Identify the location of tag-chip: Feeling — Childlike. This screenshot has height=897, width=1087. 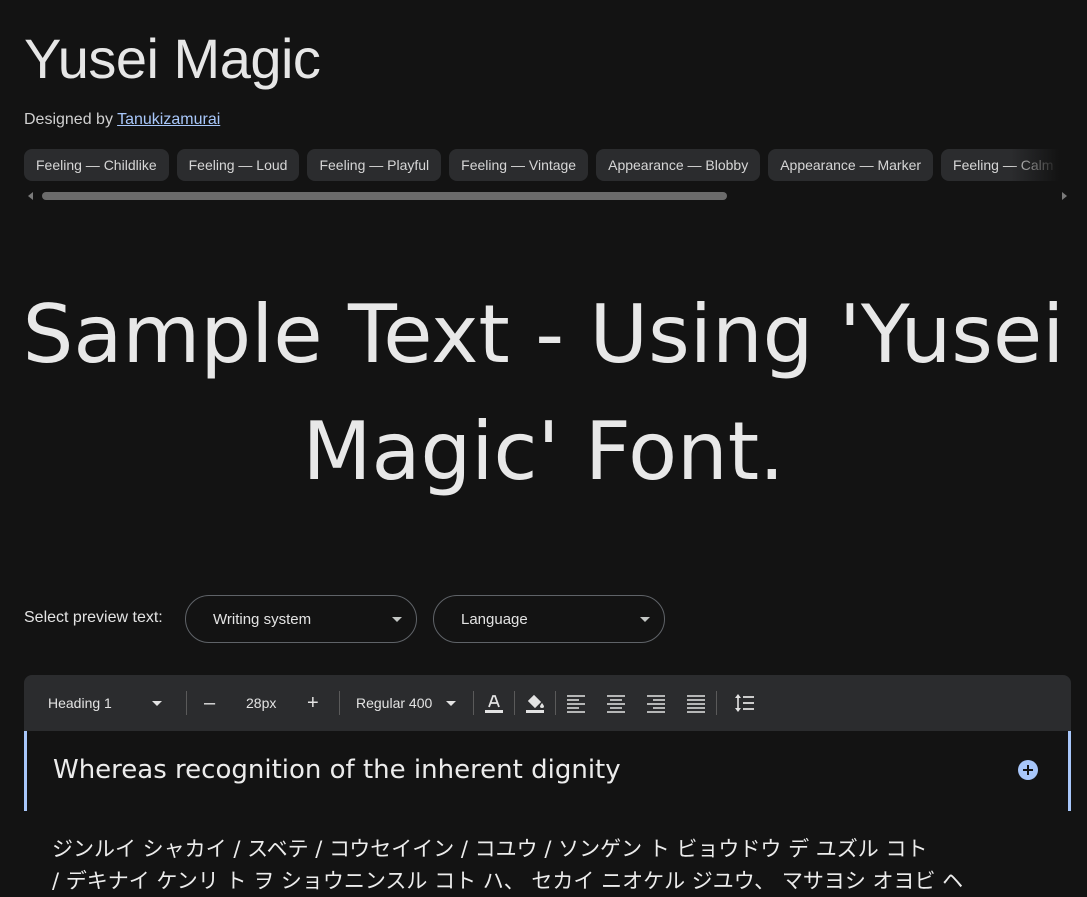
(96, 165).